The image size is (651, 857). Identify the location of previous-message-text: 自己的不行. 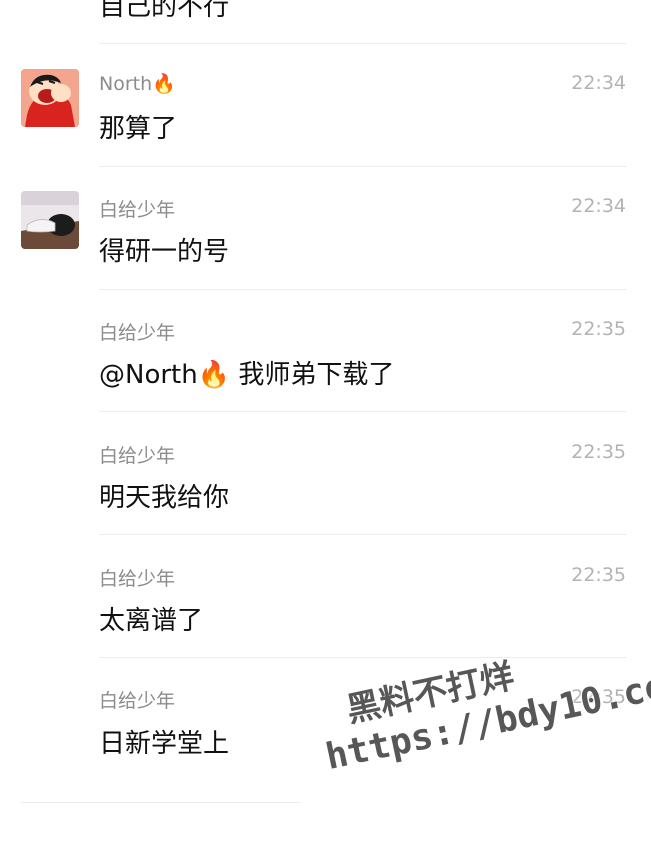
(164, 11).